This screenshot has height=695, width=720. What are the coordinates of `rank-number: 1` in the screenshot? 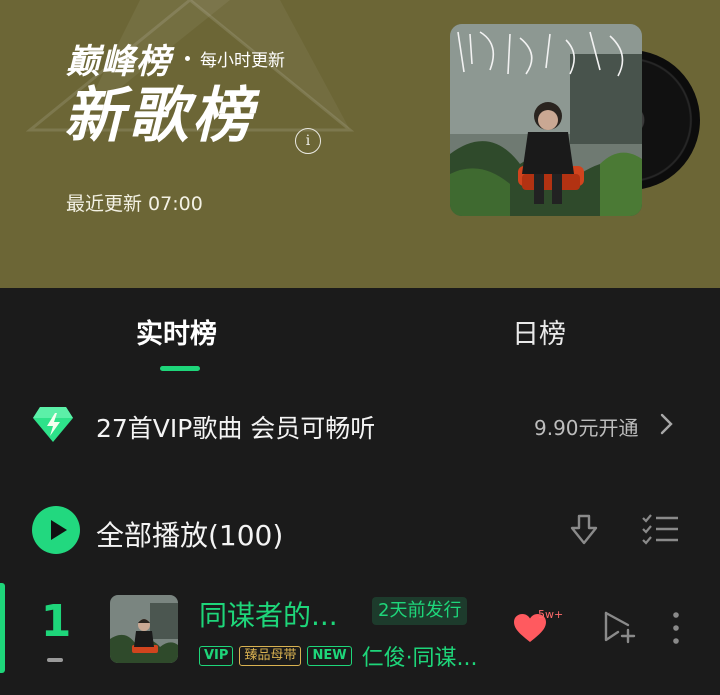 It's located at (56, 621).